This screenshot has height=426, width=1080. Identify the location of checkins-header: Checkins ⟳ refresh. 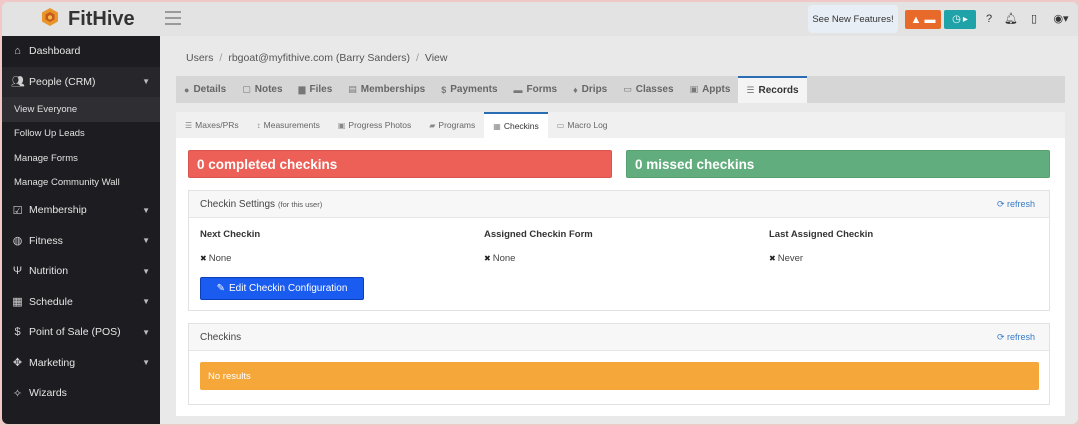
(619, 337).